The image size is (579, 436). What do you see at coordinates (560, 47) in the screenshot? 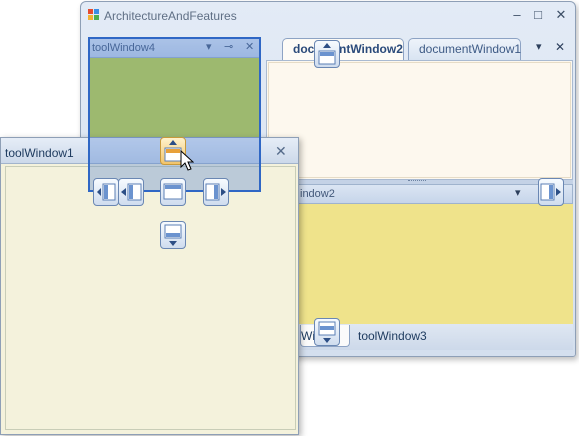
I see `document-close-icon: ✕` at bounding box center [560, 47].